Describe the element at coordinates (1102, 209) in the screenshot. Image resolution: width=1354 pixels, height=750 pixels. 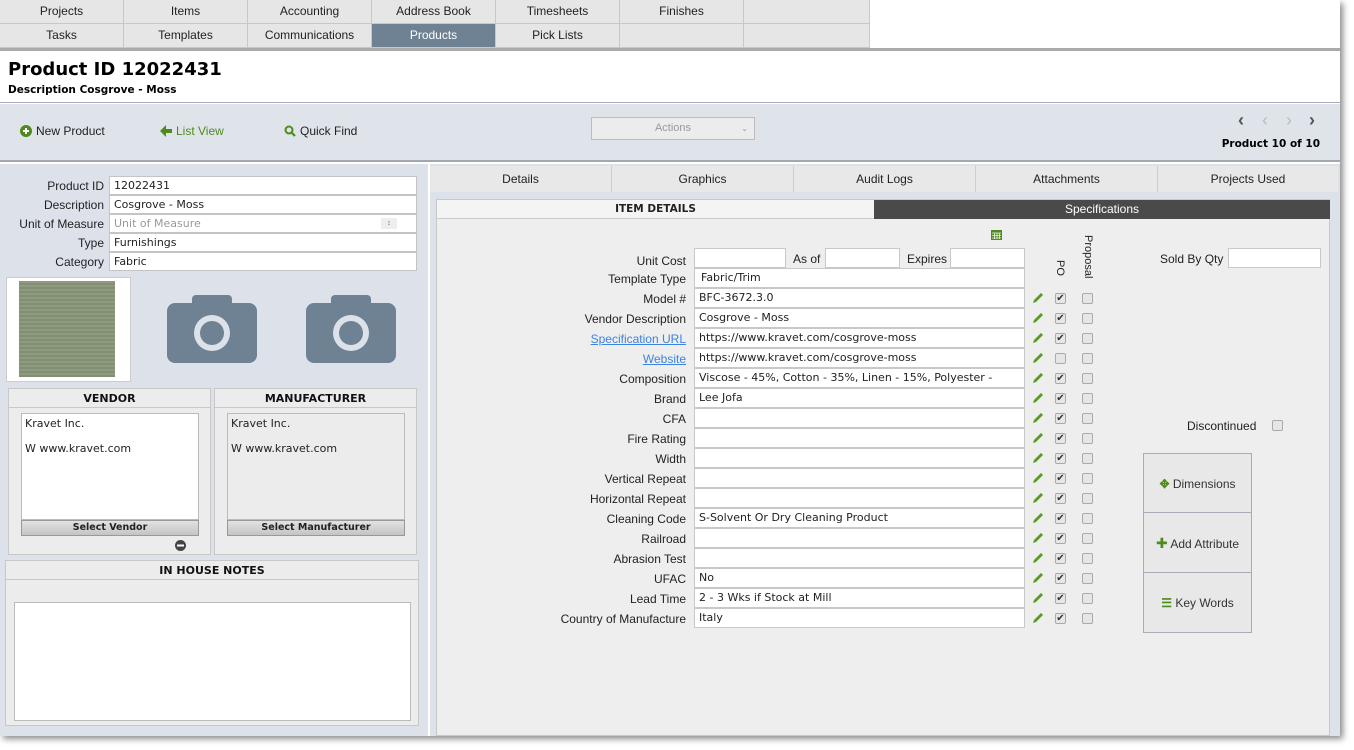
I see `tab-specifications: Specifications` at that location.